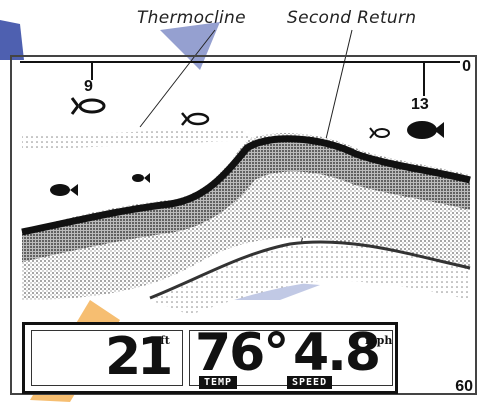 The width and height of the screenshot is (487, 402). I want to click on temperature-value: 76°, so click(242, 353).